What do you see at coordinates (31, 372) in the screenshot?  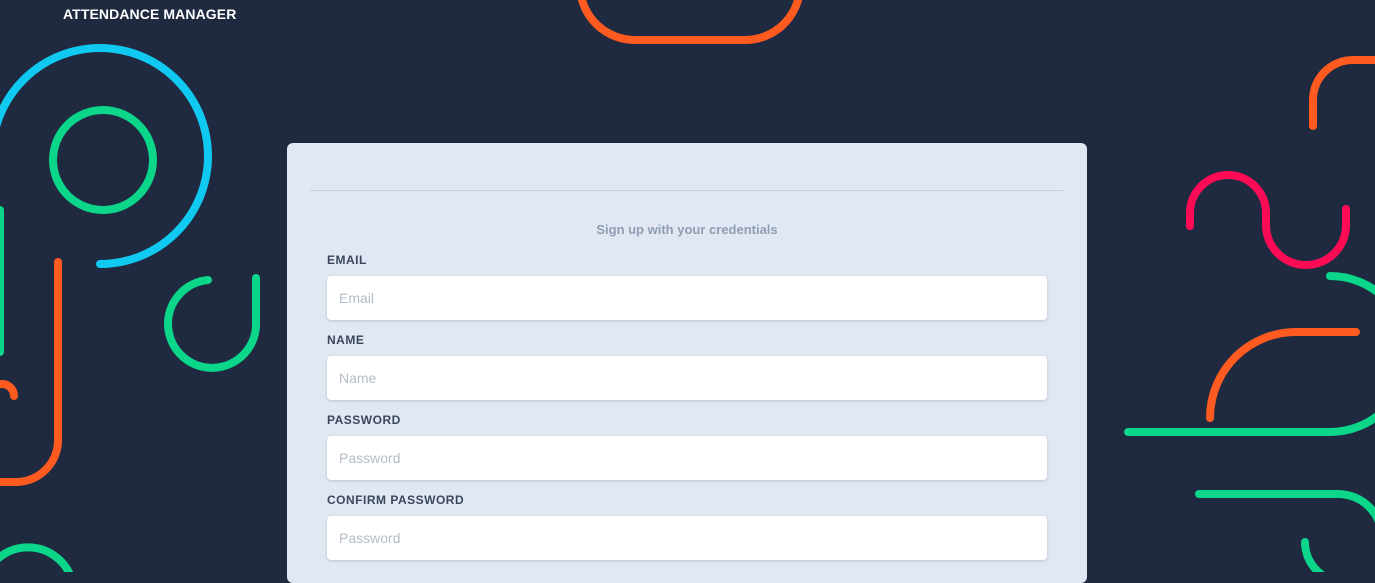 I see `decor-orange-hook-left` at bounding box center [31, 372].